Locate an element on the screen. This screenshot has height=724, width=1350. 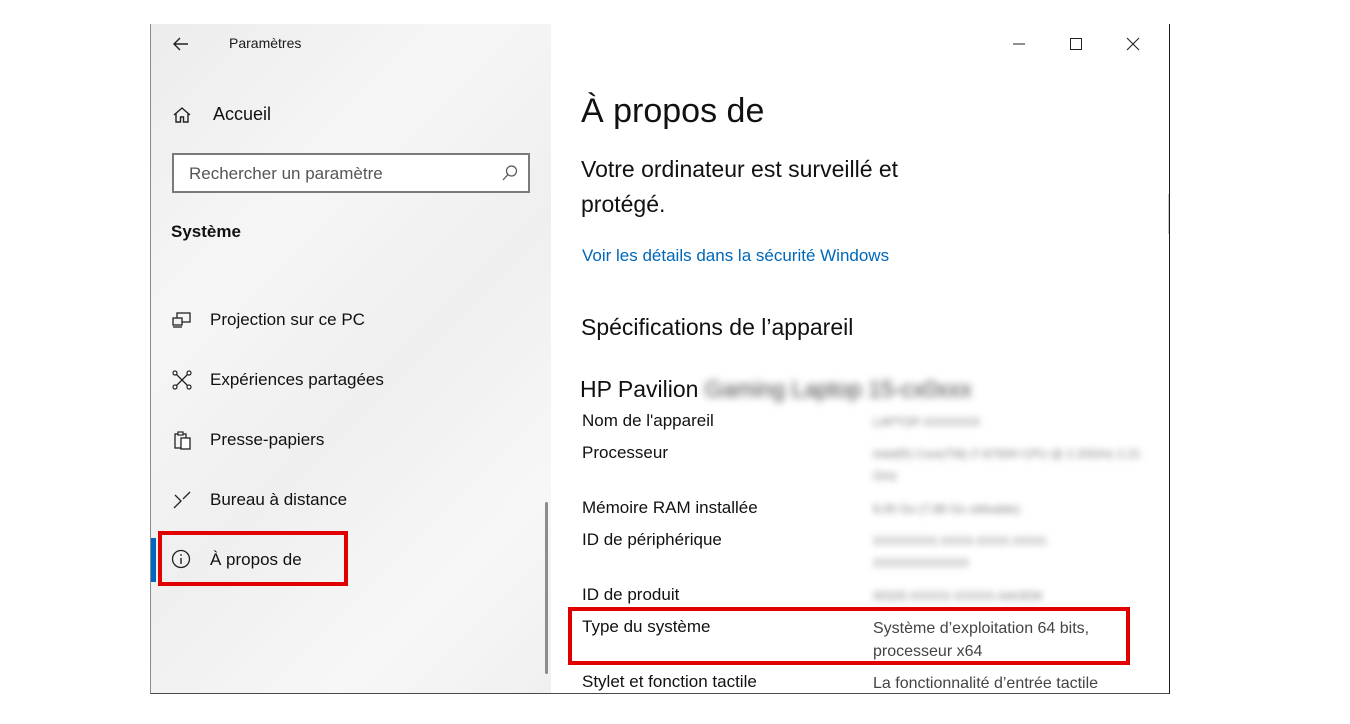
search-box is located at coordinates (351, 173).